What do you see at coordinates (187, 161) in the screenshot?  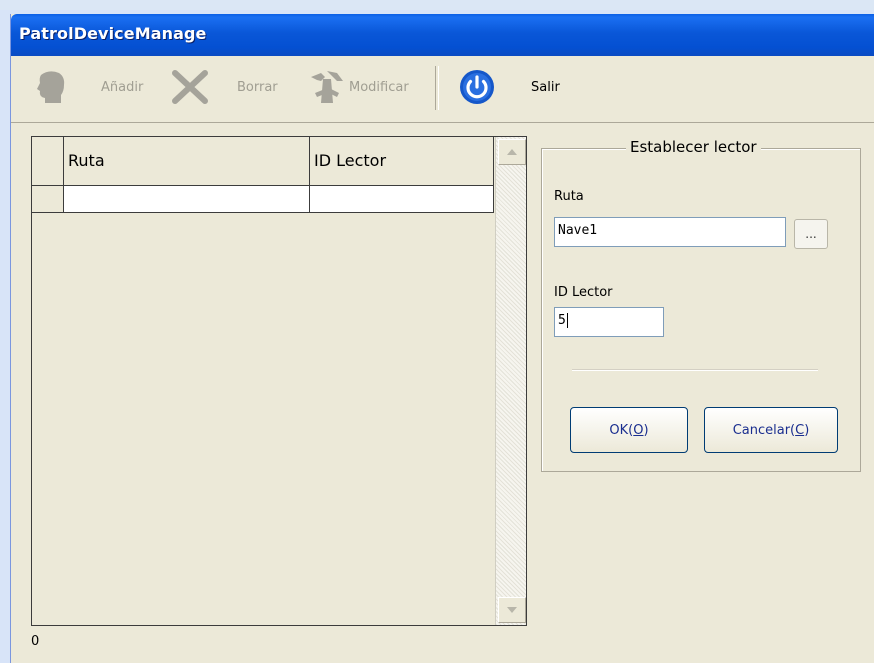 I see `column-header-ruta: Ruta` at bounding box center [187, 161].